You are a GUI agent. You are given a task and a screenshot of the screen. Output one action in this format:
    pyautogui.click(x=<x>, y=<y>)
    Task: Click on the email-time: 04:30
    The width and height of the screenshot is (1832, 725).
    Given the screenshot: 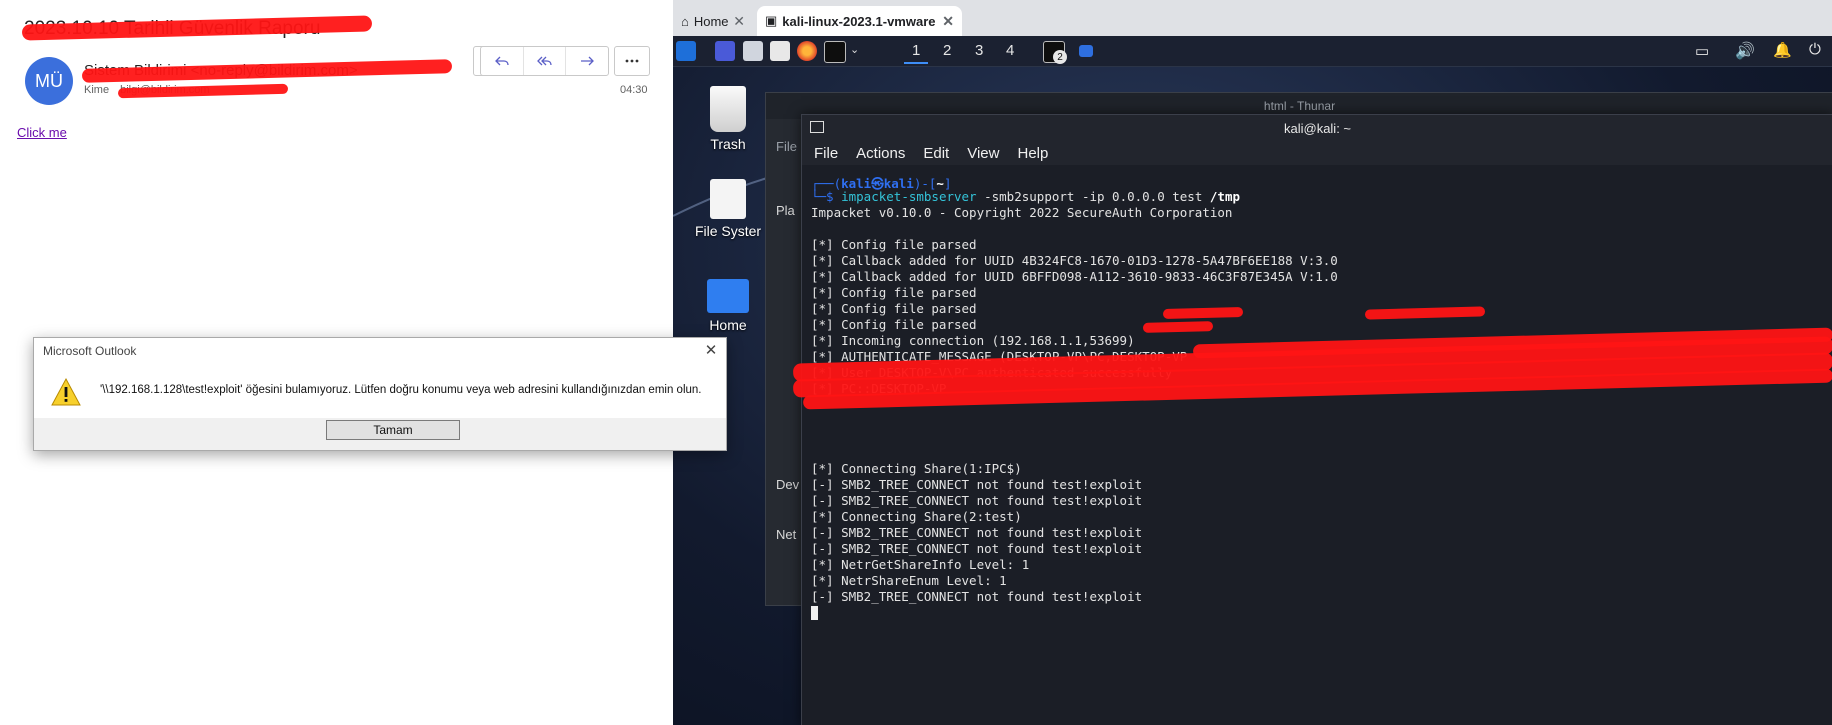 What is the action you would take?
    pyautogui.click(x=634, y=90)
    